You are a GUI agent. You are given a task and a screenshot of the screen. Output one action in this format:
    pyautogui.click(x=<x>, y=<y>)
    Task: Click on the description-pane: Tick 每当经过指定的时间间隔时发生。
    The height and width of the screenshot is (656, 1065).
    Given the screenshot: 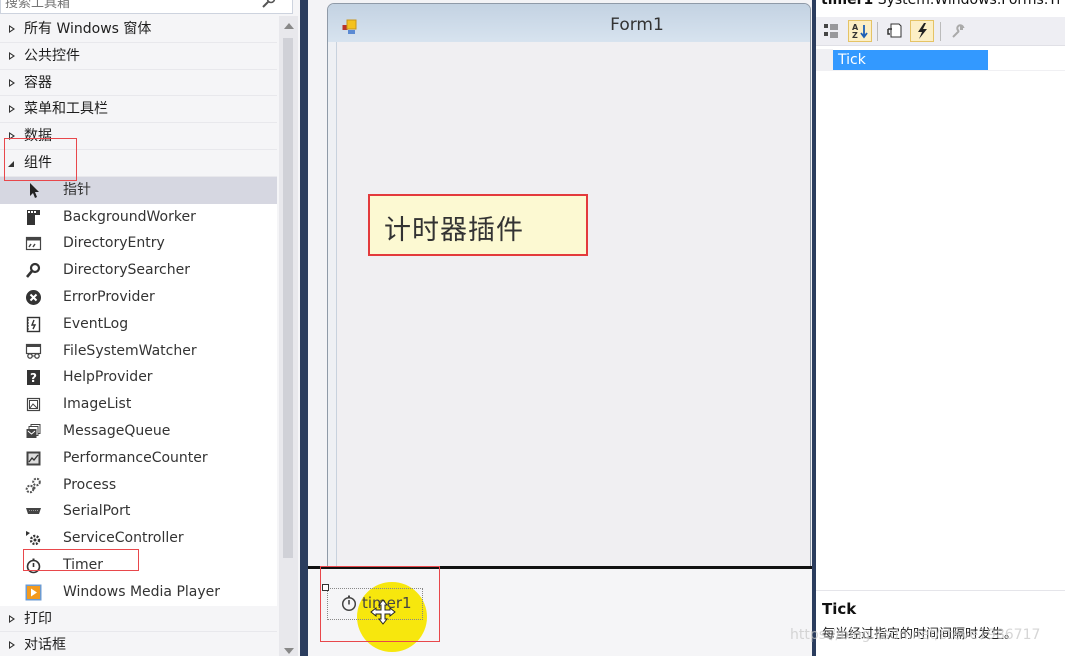 What is the action you would take?
    pyautogui.click(x=940, y=623)
    